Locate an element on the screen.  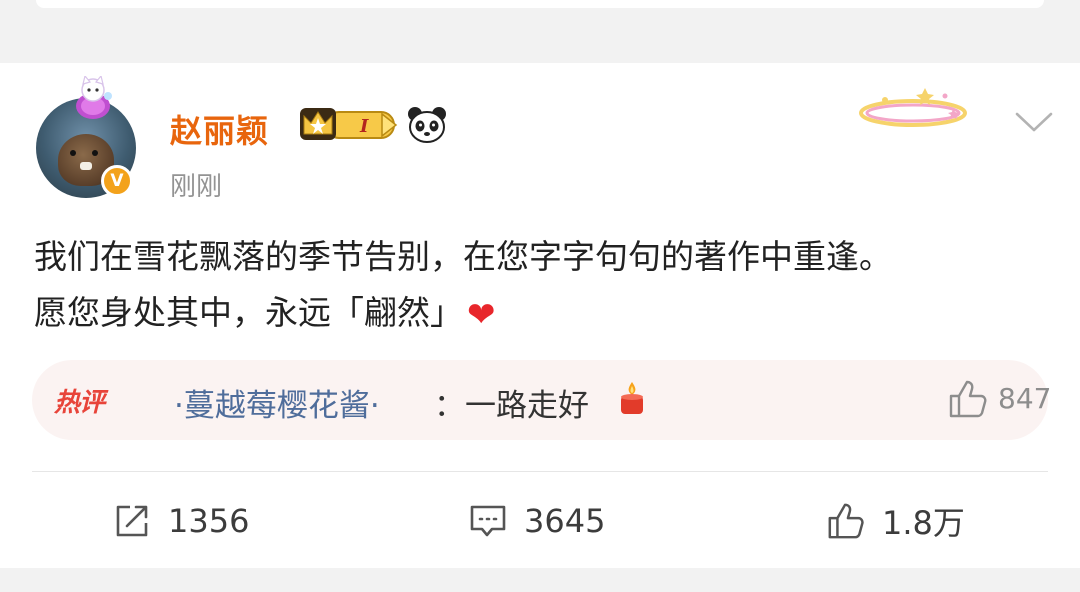
username: 赵丽颖 is located at coordinates (219, 129).